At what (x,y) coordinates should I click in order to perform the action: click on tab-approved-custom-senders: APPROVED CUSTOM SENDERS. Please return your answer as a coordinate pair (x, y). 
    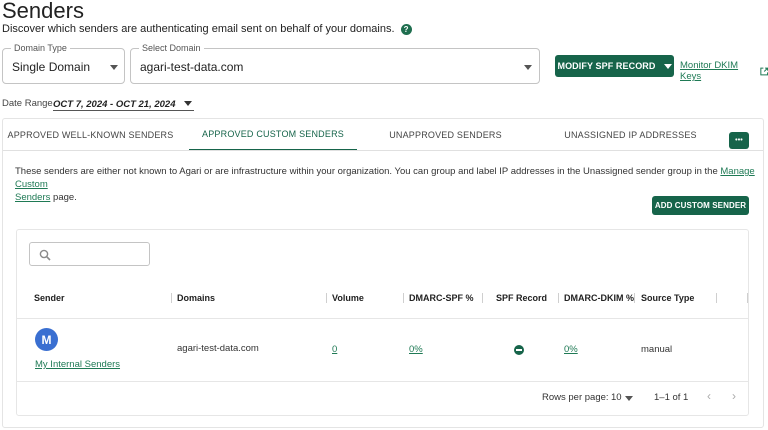
    Looking at the image, I should click on (273, 135).